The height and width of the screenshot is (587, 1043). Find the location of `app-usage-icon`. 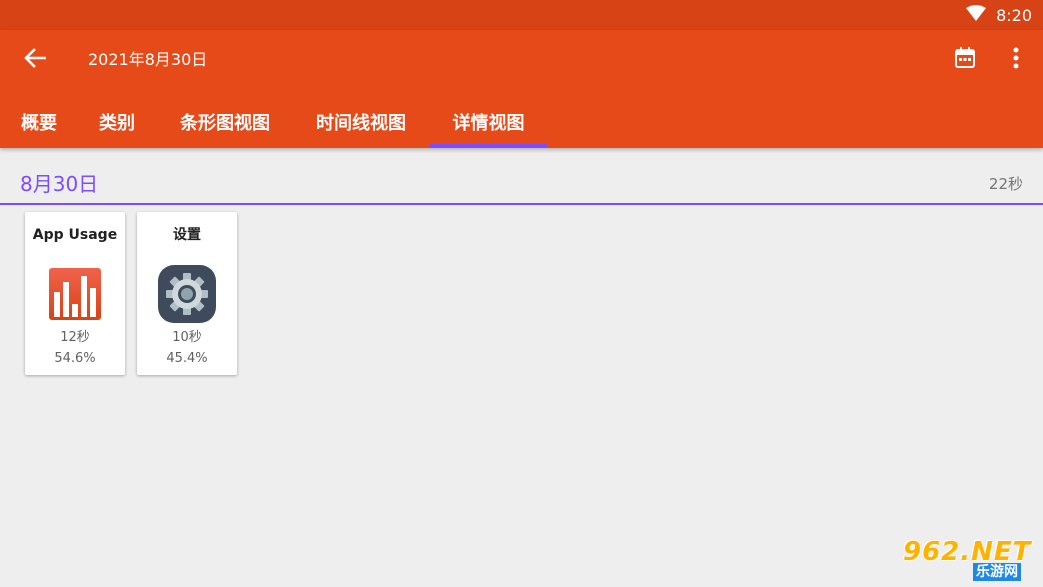

app-usage-icon is located at coordinates (75, 294).